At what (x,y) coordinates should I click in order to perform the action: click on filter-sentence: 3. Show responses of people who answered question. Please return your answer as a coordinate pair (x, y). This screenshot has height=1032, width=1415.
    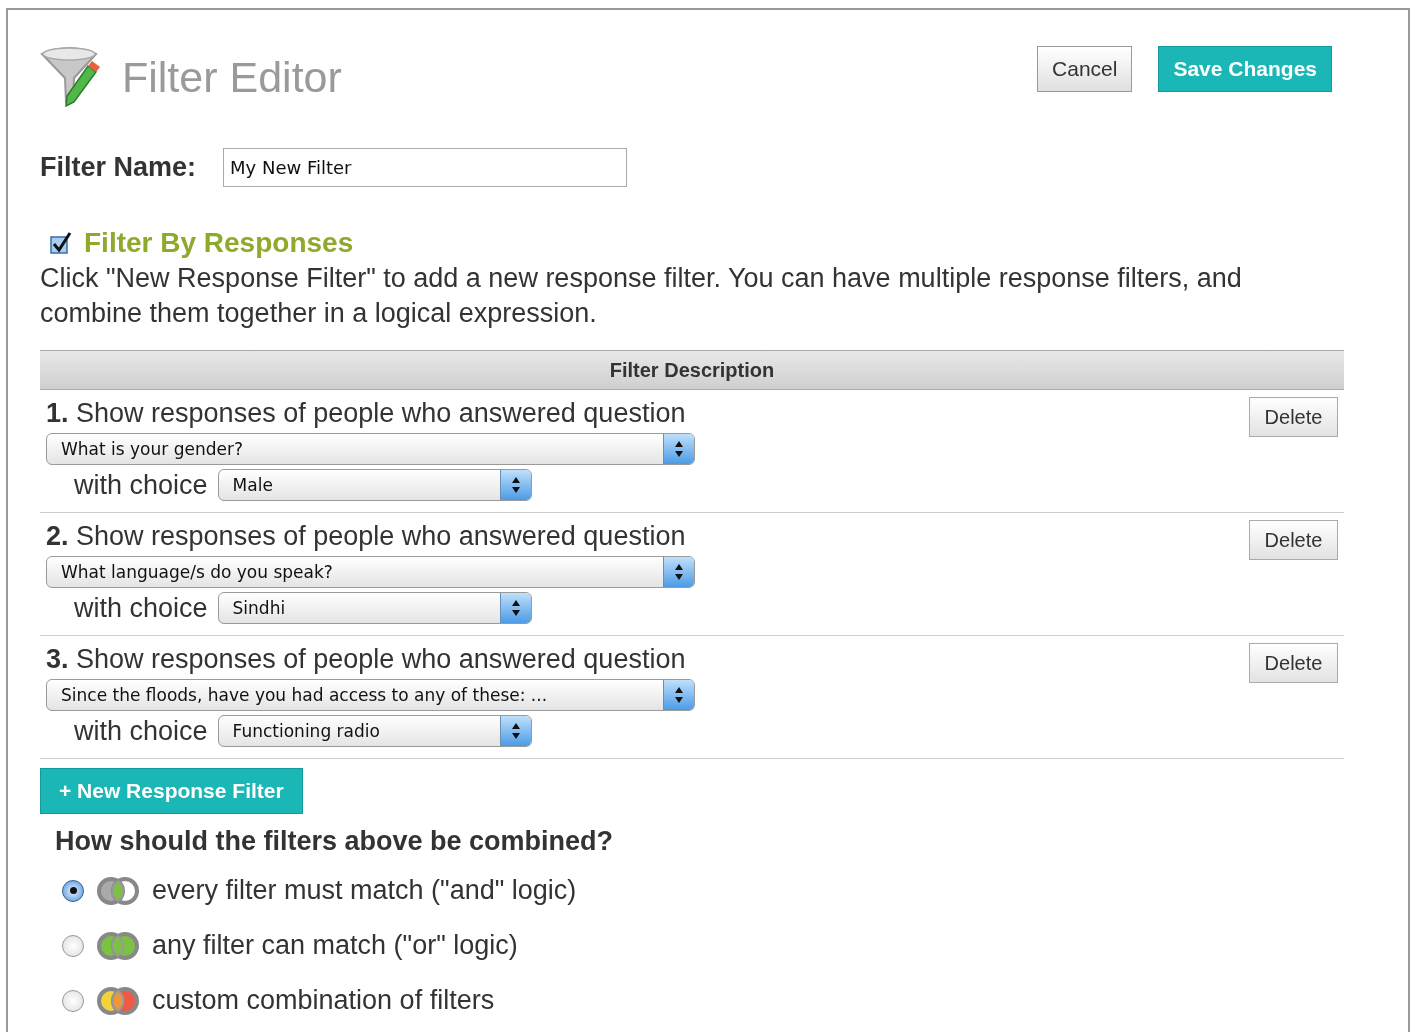
    Looking at the image, I should click on (366, 659).